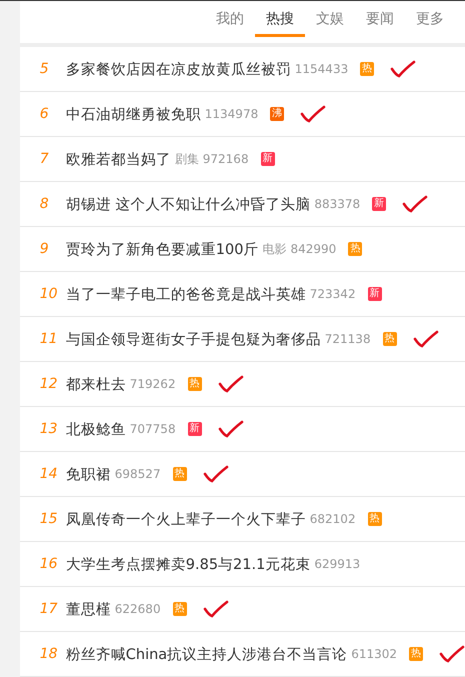  I want to click on search-count: 629913, so click(337, 564).